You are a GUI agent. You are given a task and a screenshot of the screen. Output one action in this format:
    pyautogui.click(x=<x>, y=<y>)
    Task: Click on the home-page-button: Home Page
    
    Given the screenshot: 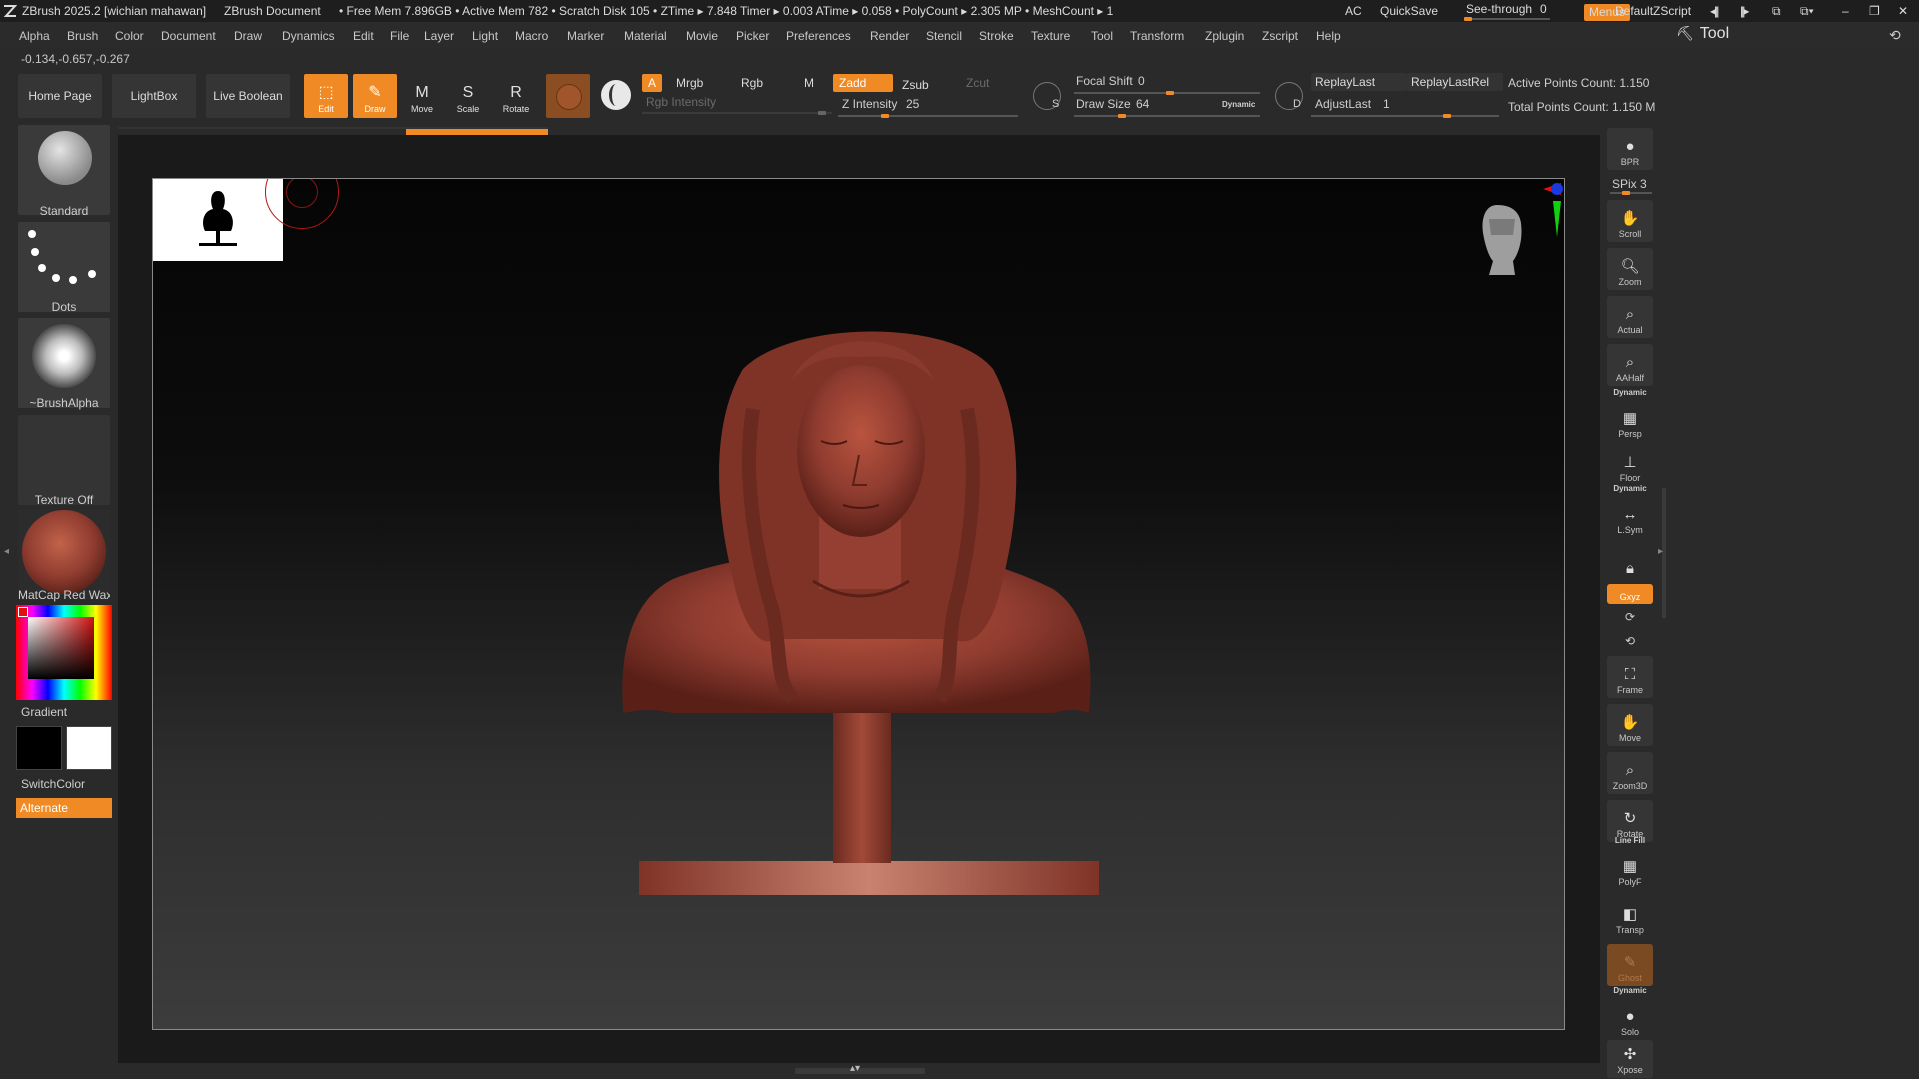 What is the action you would take?
    pyautogui.click(x=60, y=96)
    